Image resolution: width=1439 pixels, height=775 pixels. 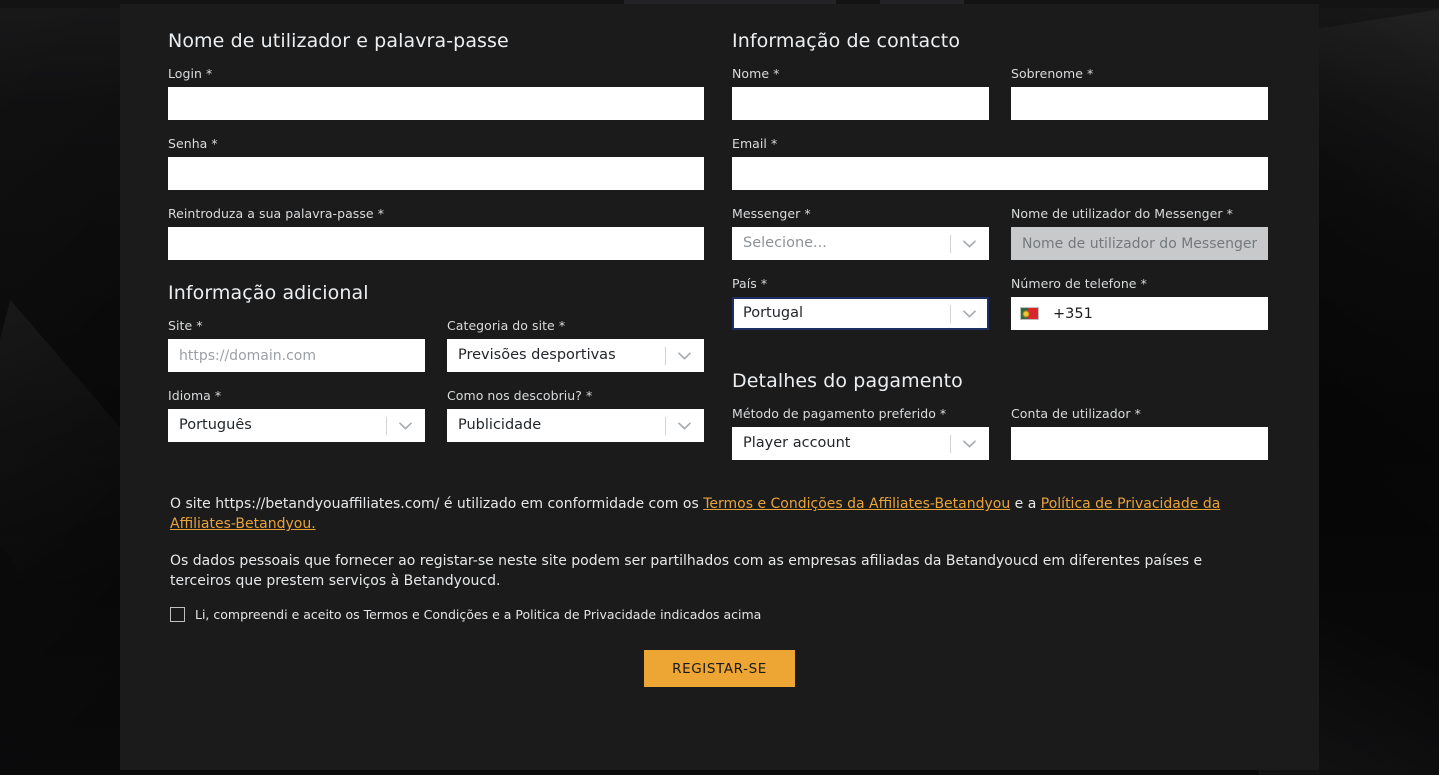 I want to click on portugal-flag-icon, so click(x=1029, y=313).